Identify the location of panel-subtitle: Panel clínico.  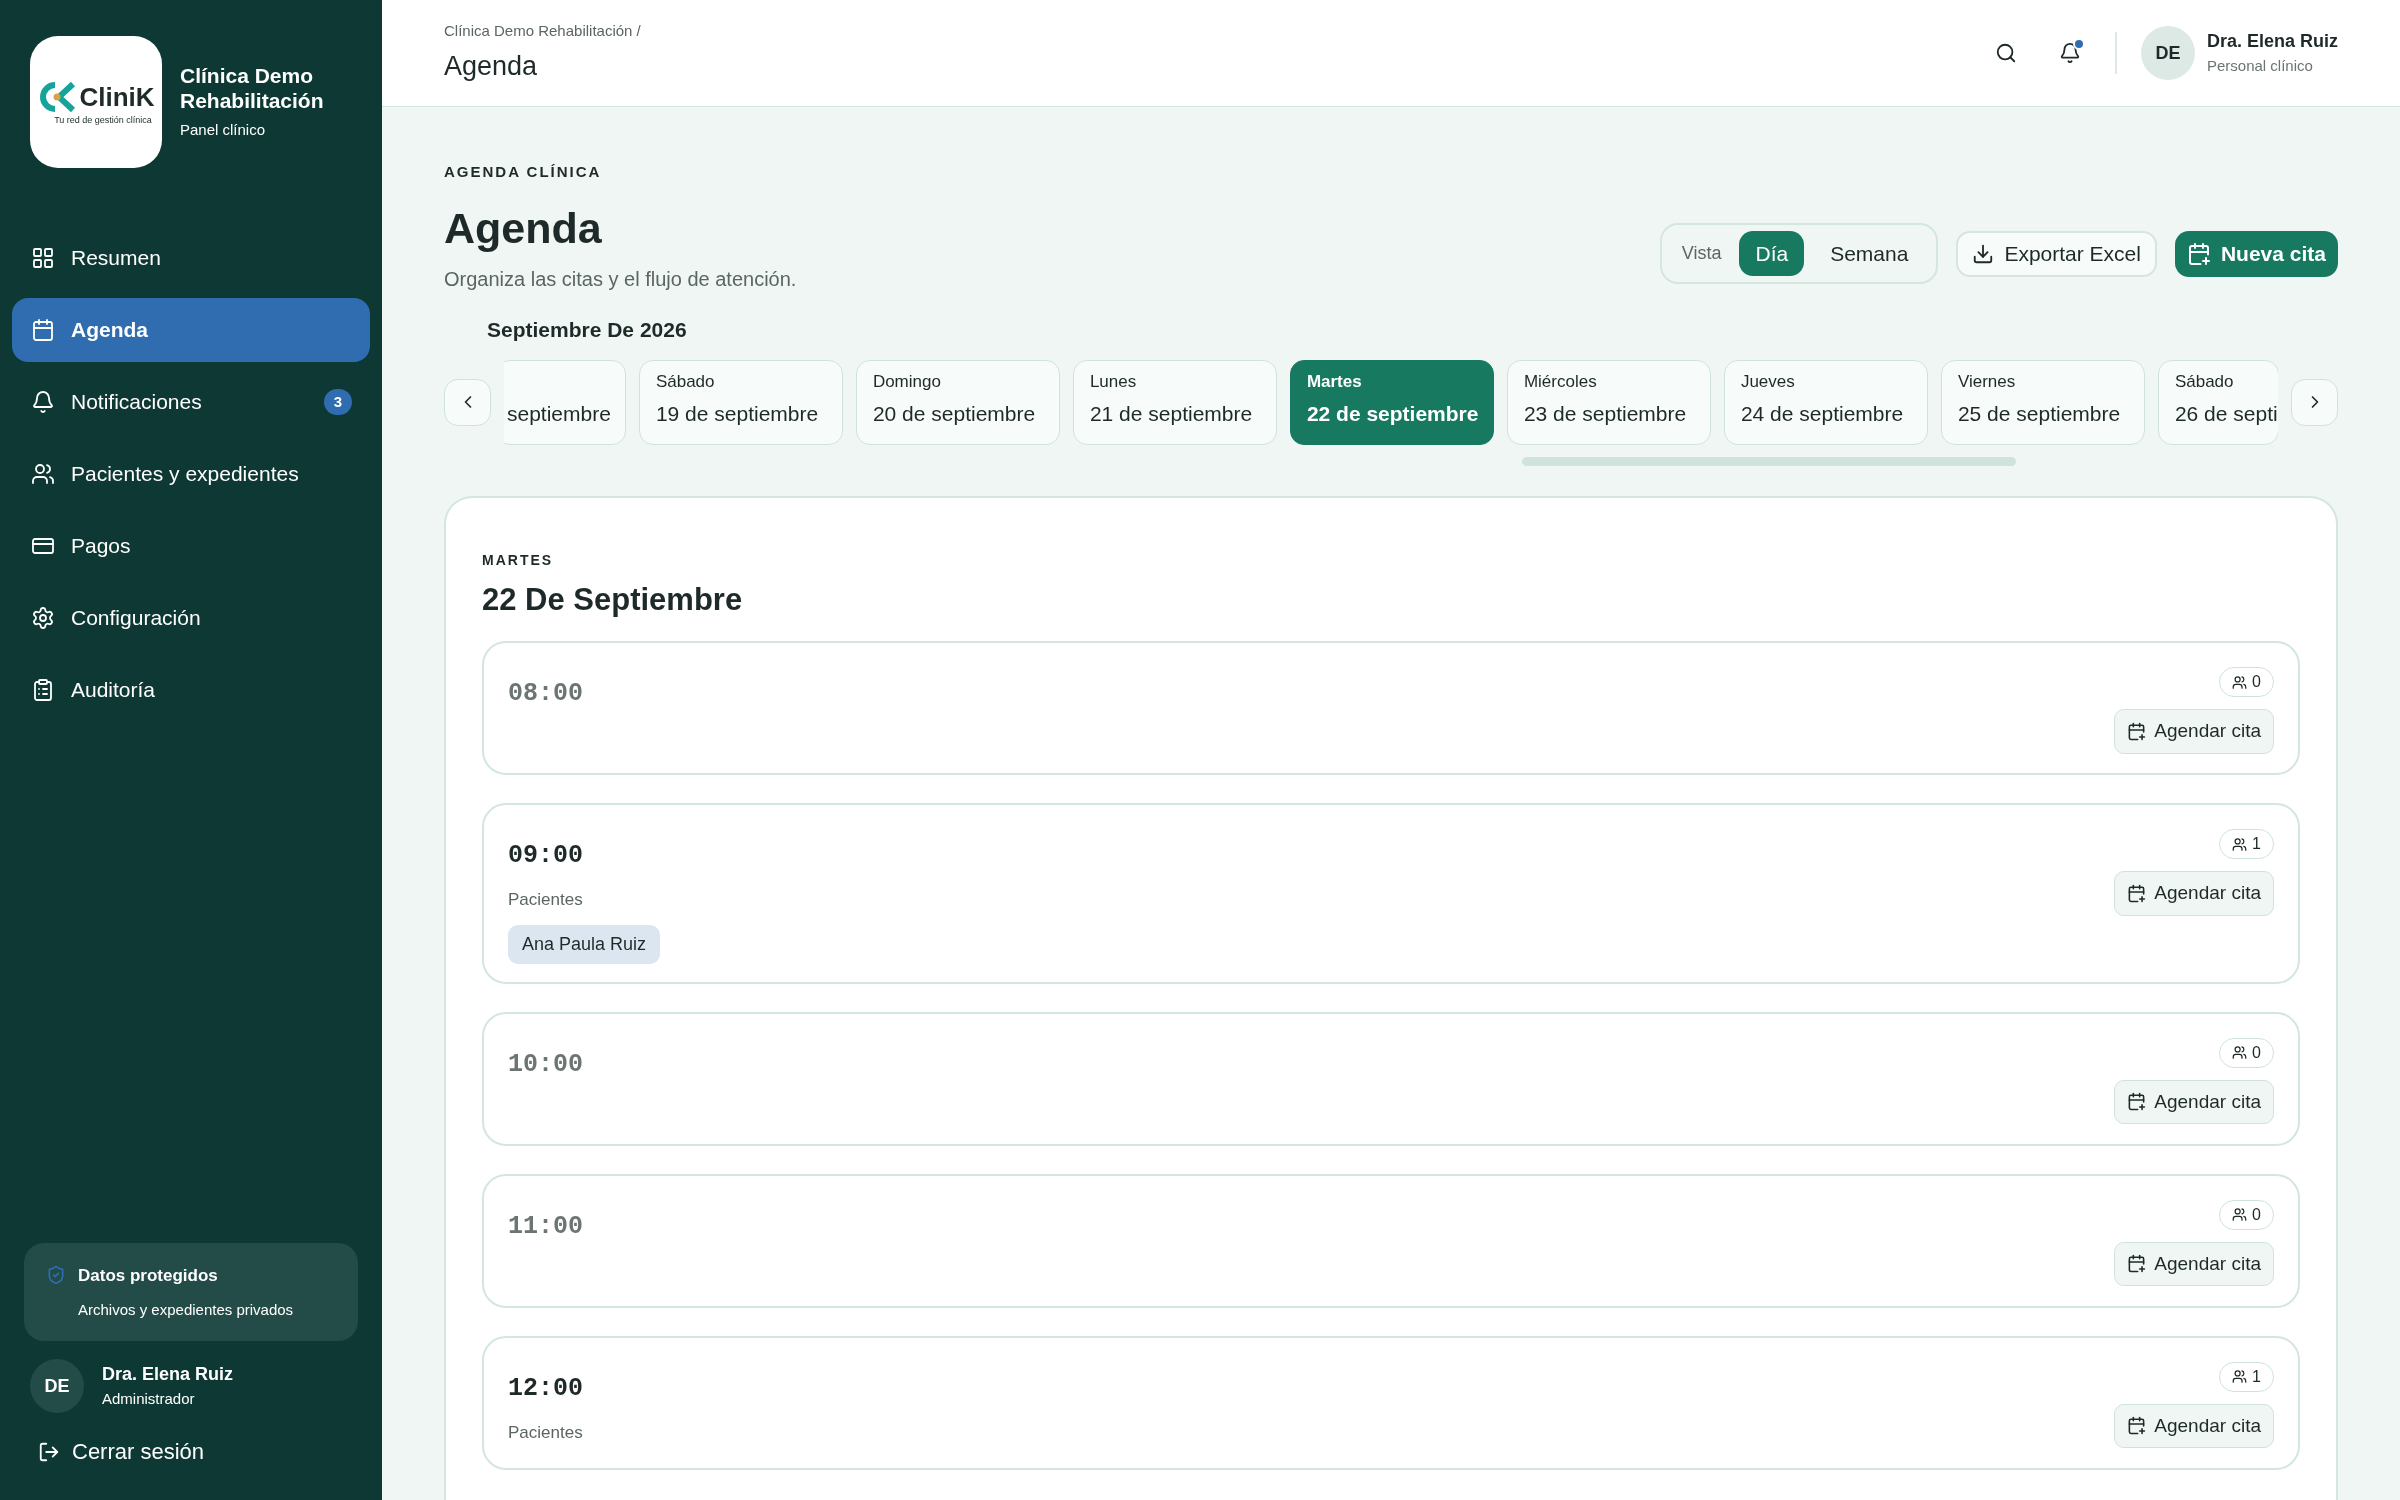
(223, 129).